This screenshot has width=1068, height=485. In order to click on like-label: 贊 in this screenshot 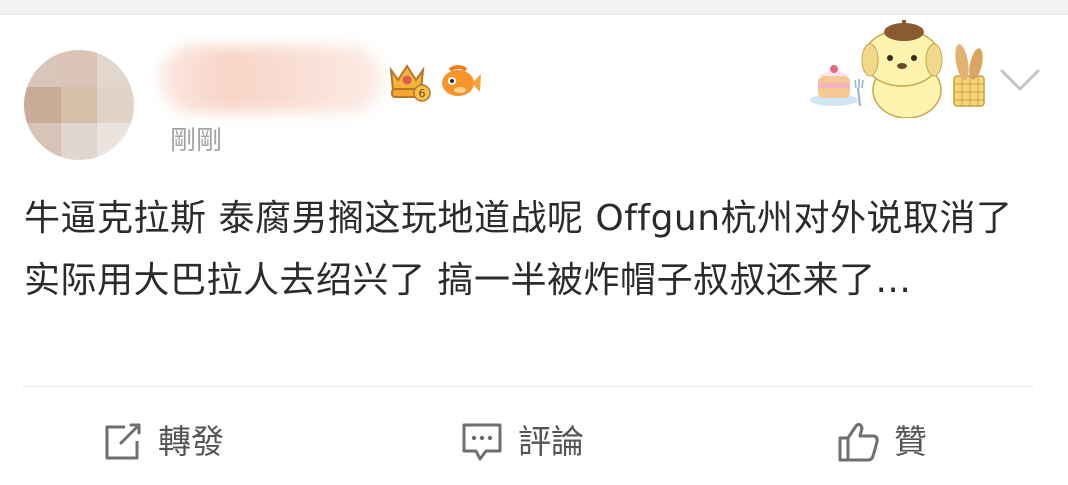, I will do `click(910, 441)`.